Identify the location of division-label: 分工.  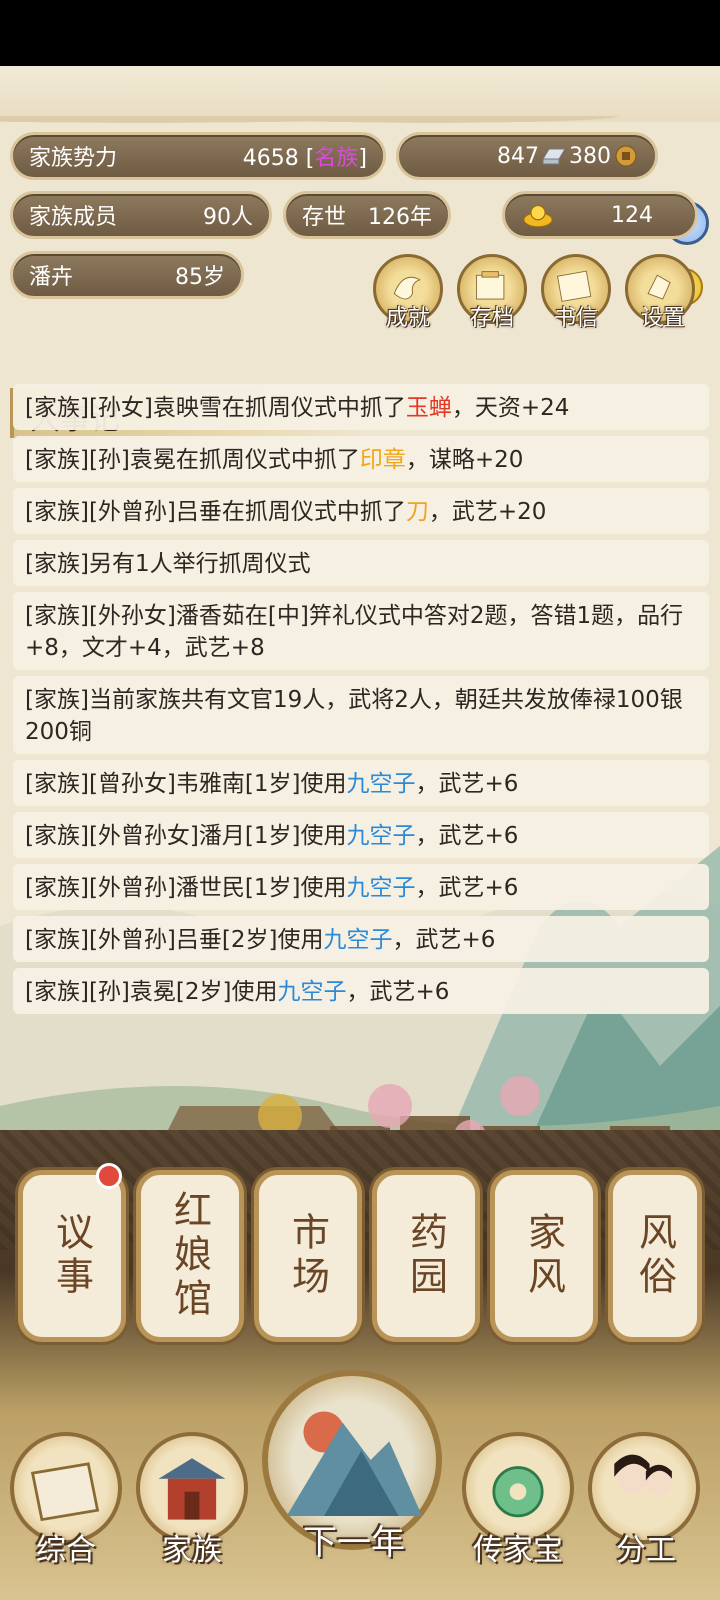
(646, 1550).